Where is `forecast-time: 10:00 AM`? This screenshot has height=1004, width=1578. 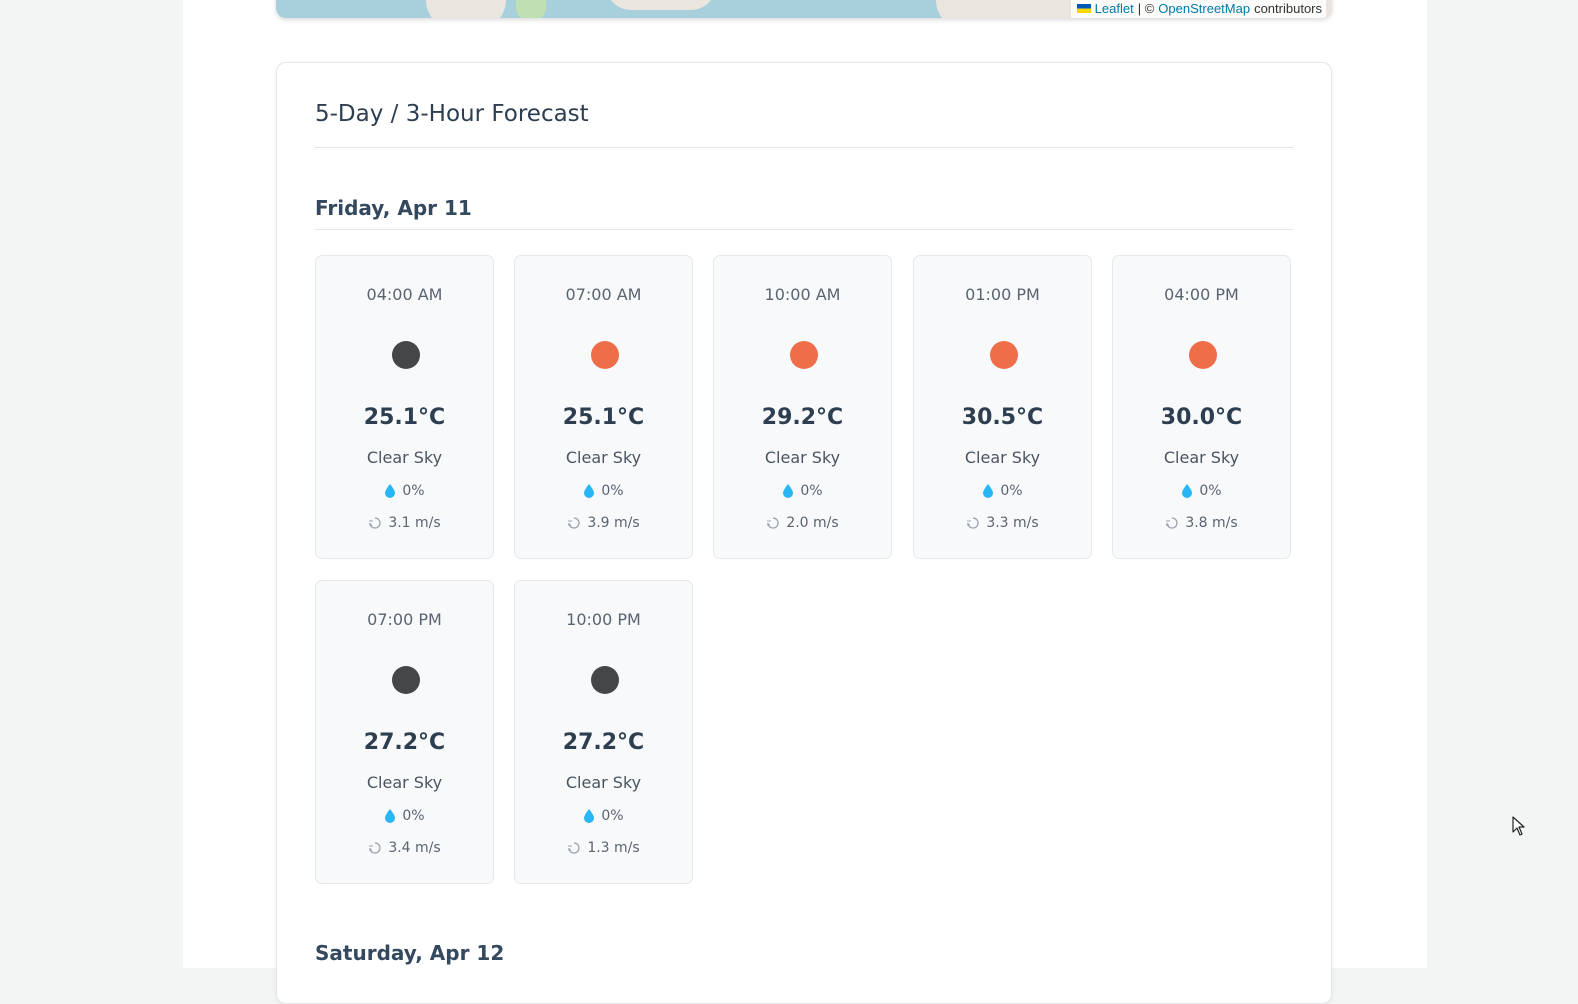
forecast-time: 10:00 AM is located at coordinates (802, 294).